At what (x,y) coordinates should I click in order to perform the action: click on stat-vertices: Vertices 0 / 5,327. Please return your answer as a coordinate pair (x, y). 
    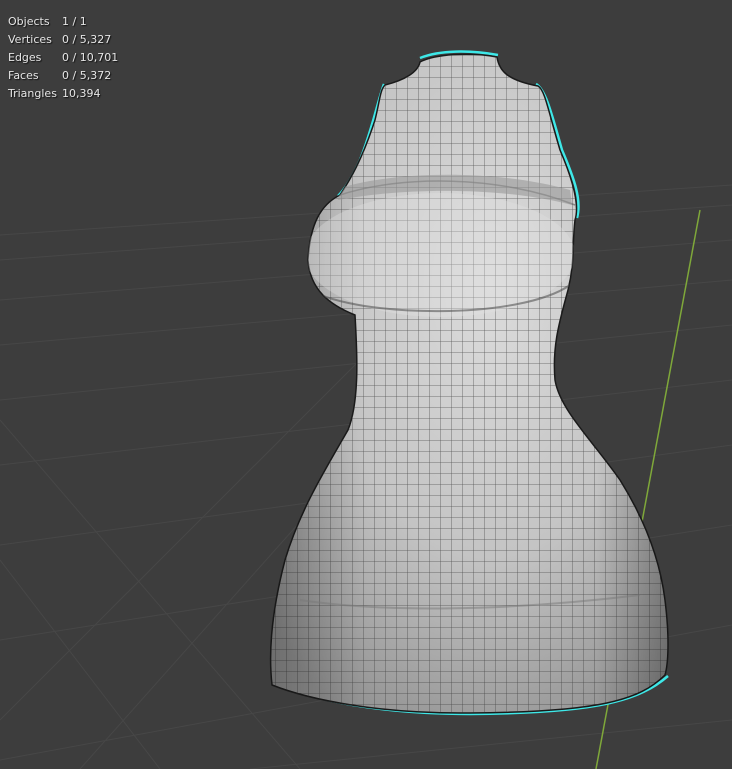
    Looking at the image, I should click on (63, 40).